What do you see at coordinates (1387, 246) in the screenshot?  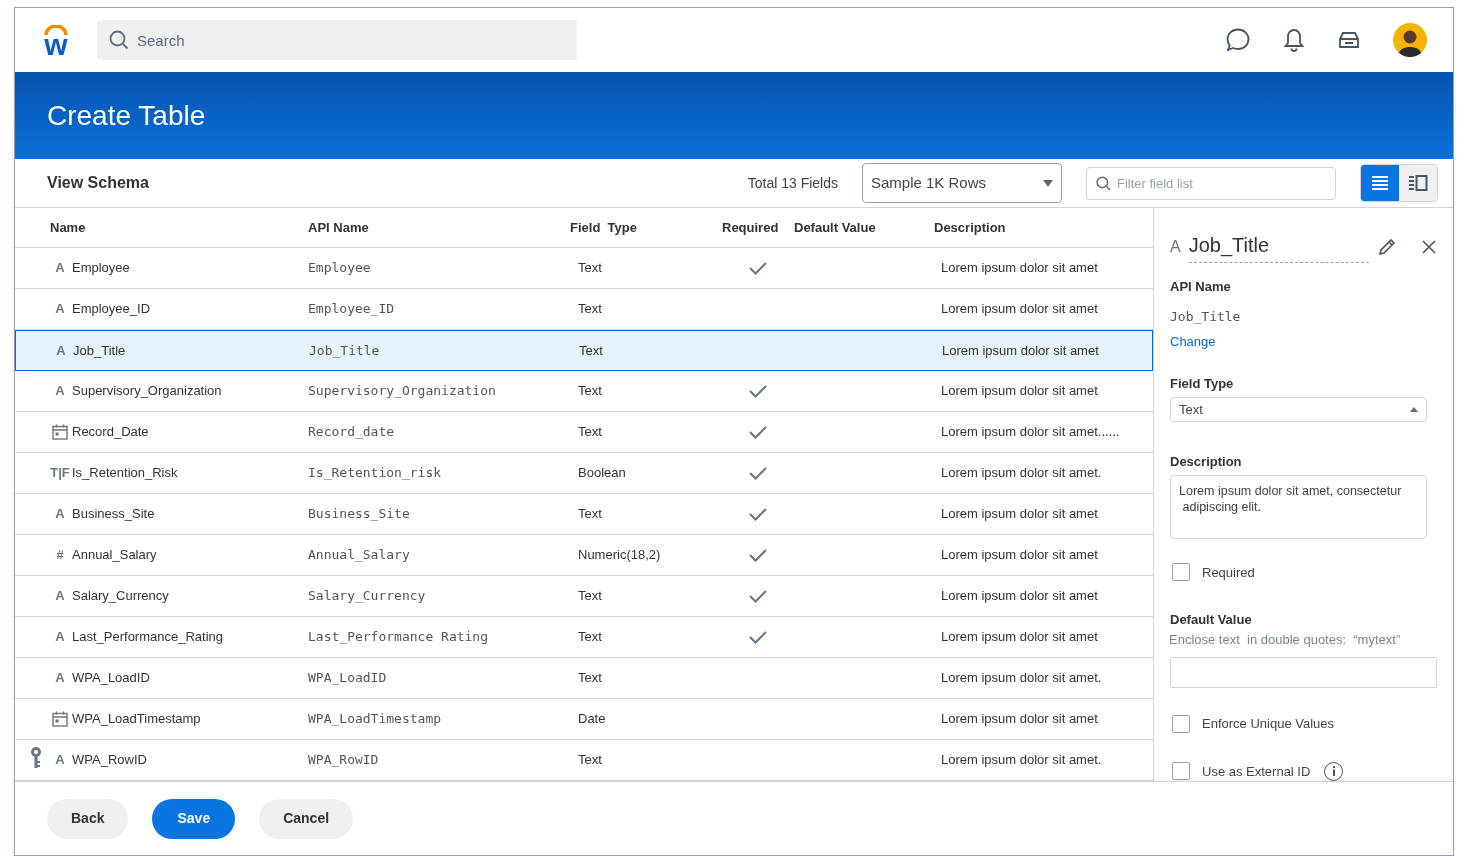 I see `edit-icon` at bounding box center [1387, 246].